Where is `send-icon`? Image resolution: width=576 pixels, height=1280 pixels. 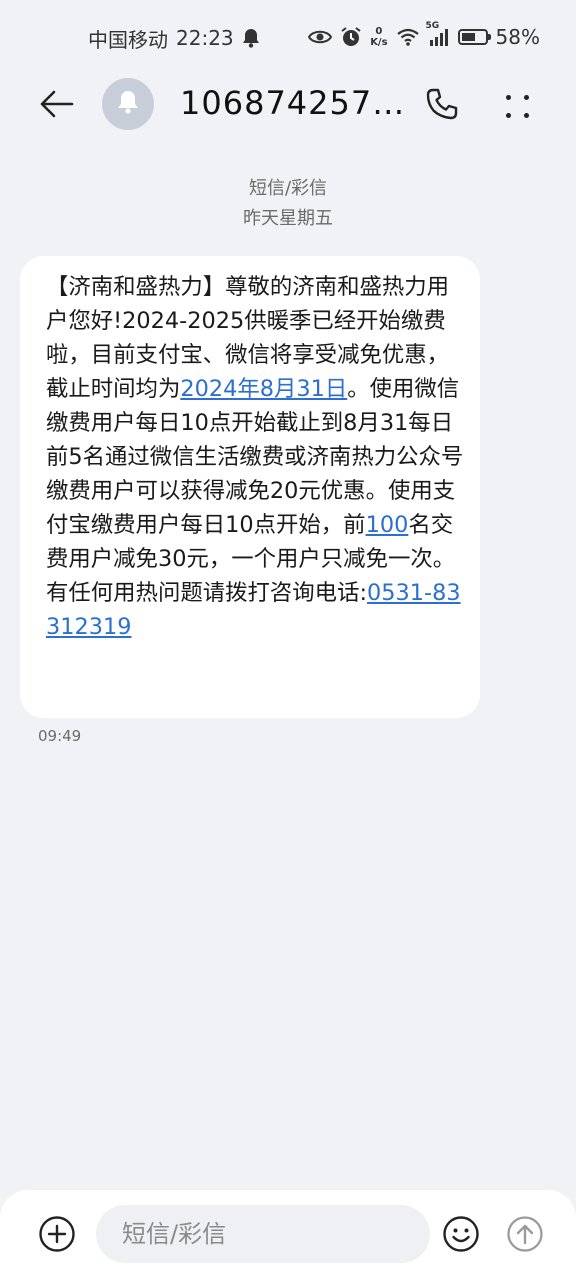
send-icon is located at coordinates (525, 1236).